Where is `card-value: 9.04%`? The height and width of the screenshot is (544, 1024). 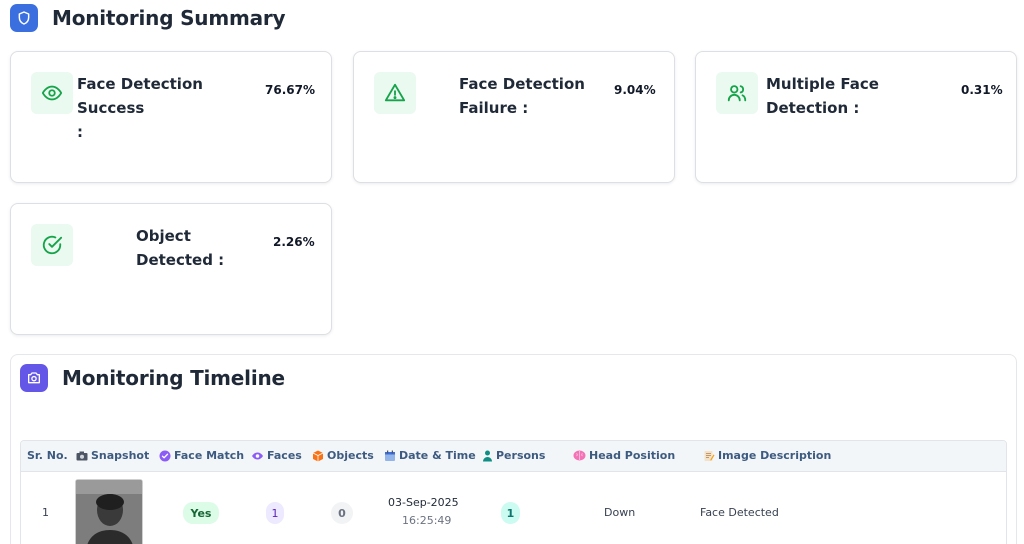 card-value: 9.04% is located at coordinates (635, 90).